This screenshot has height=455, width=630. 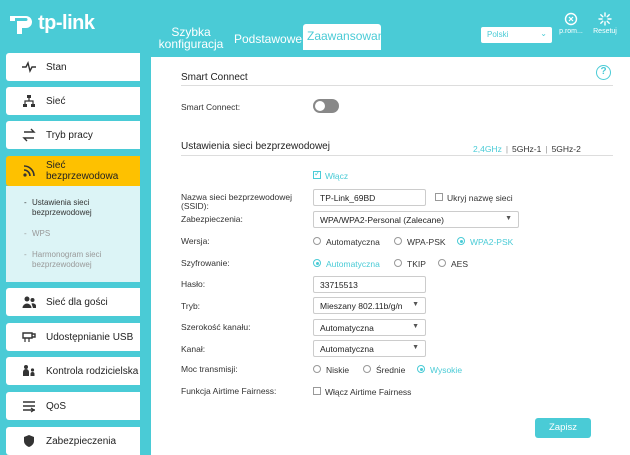 I want to click on language-value: Polski, so click(x=498, y=34).